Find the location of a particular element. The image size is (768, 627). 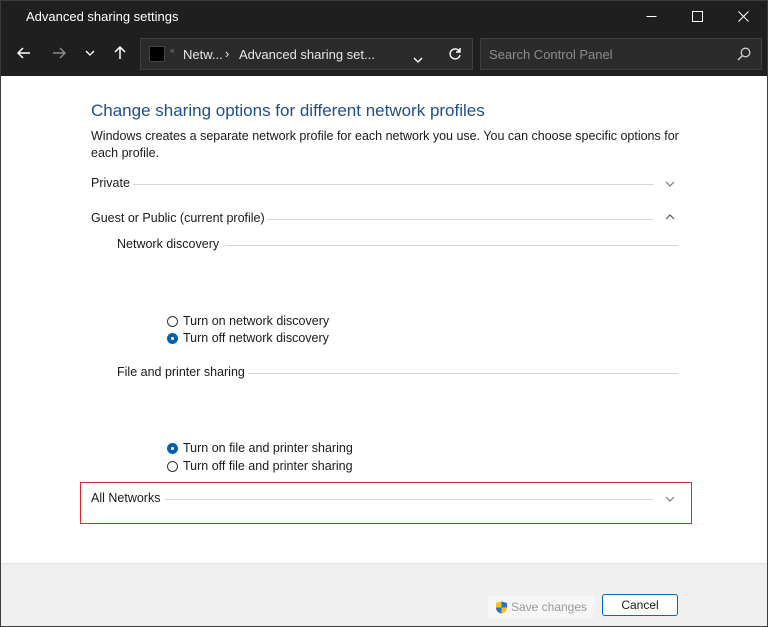

uac-shield-icon is located at coordinates (501, 607).